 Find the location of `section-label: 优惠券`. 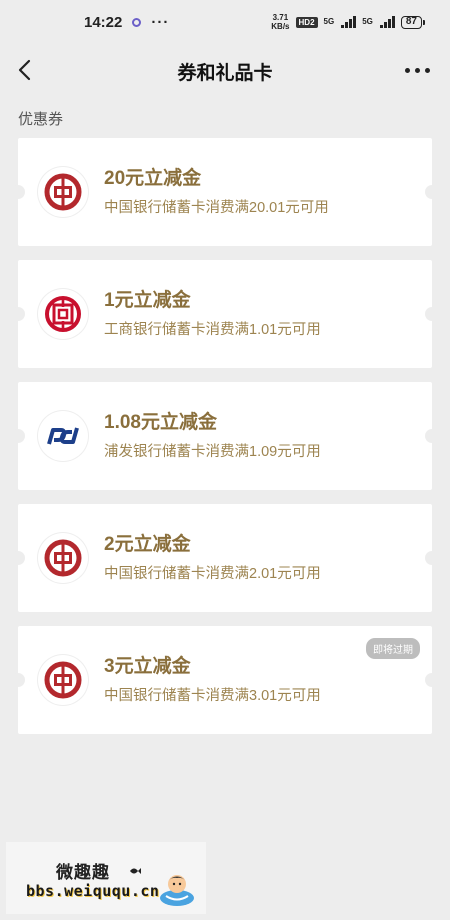

section-label: 优惠券 is located at coordinates (41, 119).